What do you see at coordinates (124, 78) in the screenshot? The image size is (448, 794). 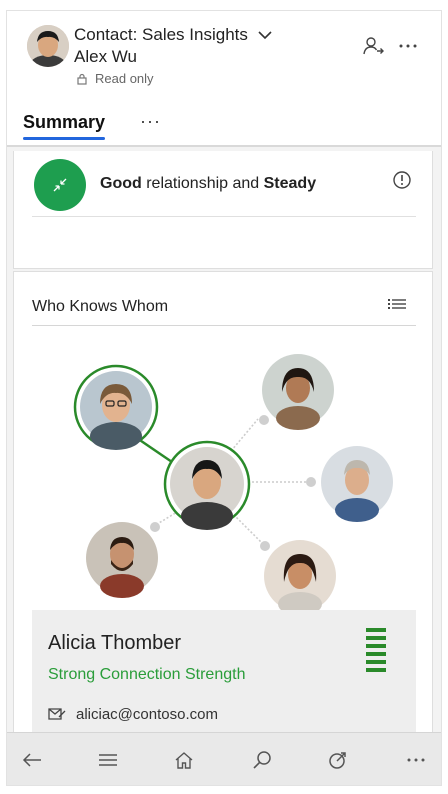 I see `readonly-label: Read only` at bounding box center [124, 78].